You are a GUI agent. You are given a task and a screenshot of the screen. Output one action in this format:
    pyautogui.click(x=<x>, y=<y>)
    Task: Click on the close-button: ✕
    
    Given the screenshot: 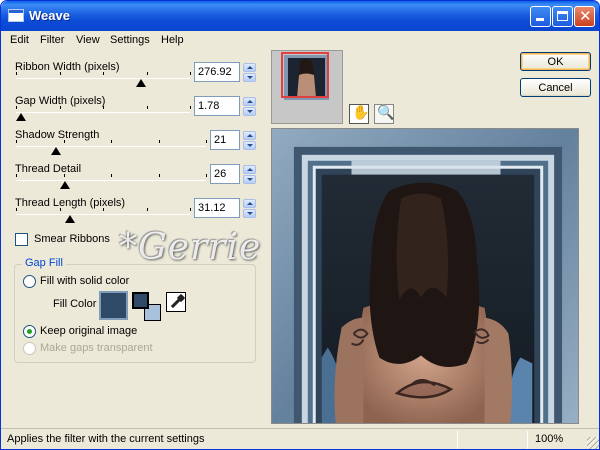 What is the action you would take?
    pyautogui.click(x=584, y=16)
    